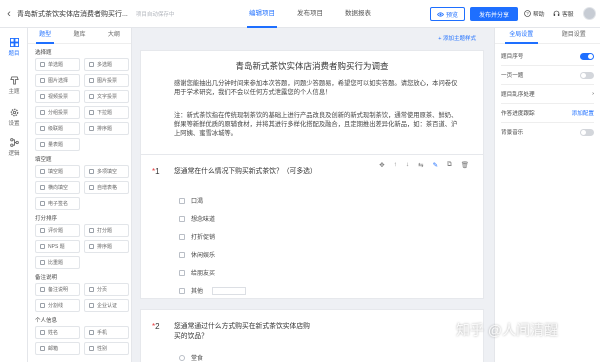 Image resolution: width=600 pixels, height=362 pixels. I want to click on one-per-page-toggle, so click(587, 75).